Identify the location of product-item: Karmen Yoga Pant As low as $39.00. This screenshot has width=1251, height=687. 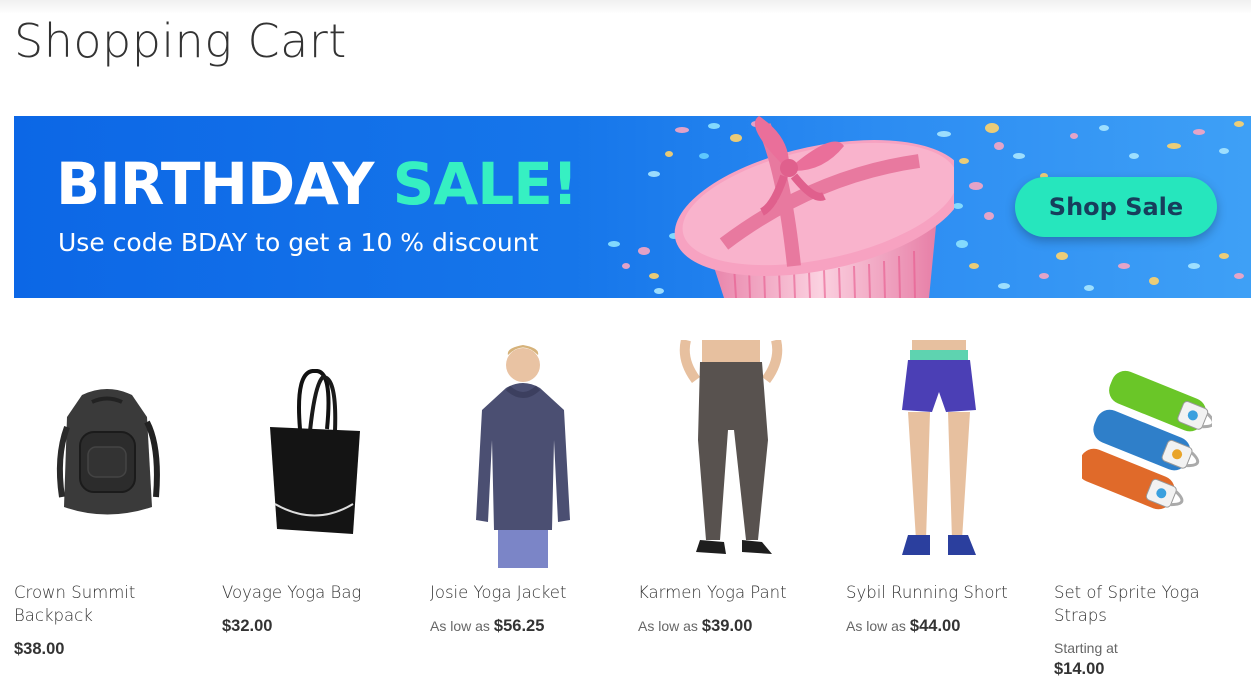
(730, 488).